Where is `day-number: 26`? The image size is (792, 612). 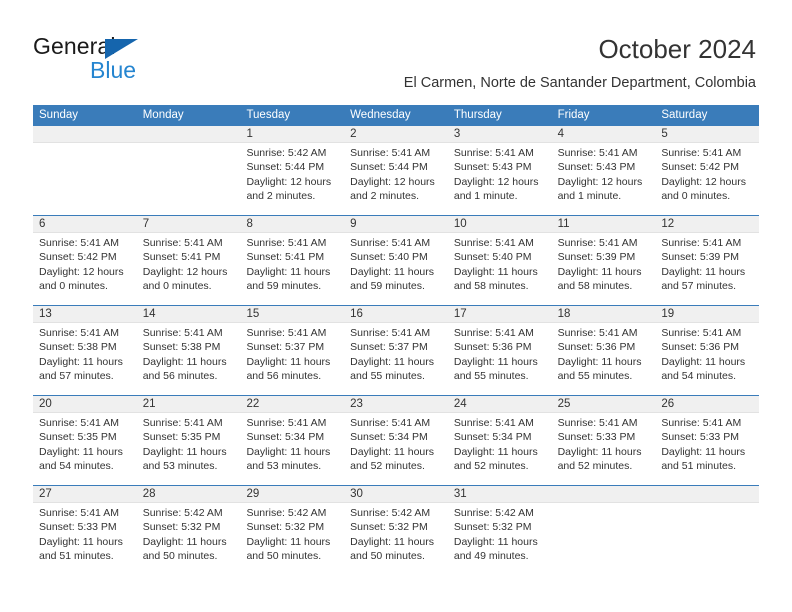
day-number: 26 is located at coordinates (668, 404).